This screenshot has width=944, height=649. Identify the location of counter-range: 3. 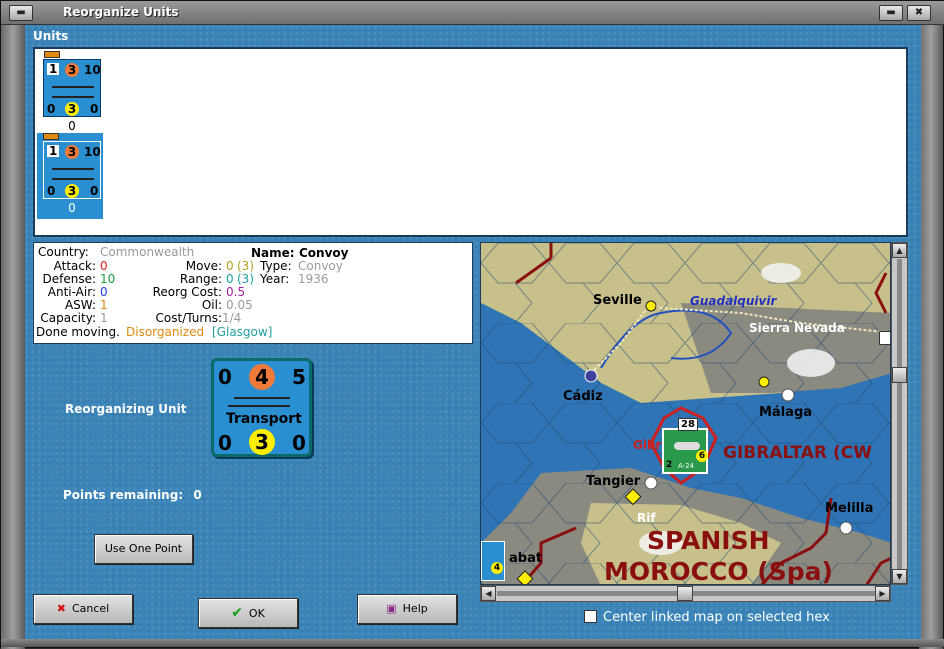
(262, 442).